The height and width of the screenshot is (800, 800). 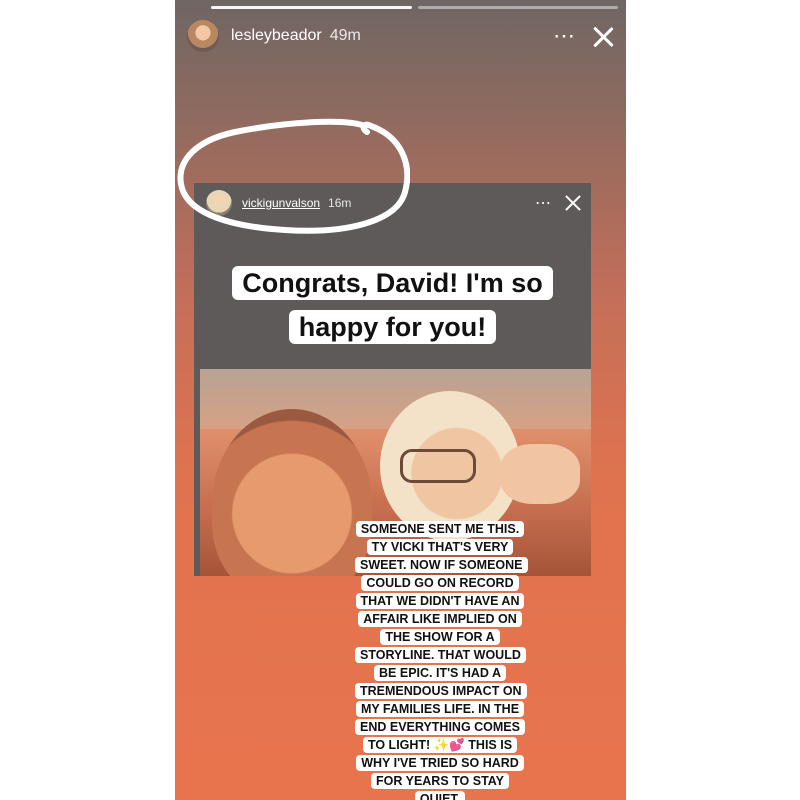 I want to click on story-header: lesleybeador 49m ⋯, so click(x=400, y=36).